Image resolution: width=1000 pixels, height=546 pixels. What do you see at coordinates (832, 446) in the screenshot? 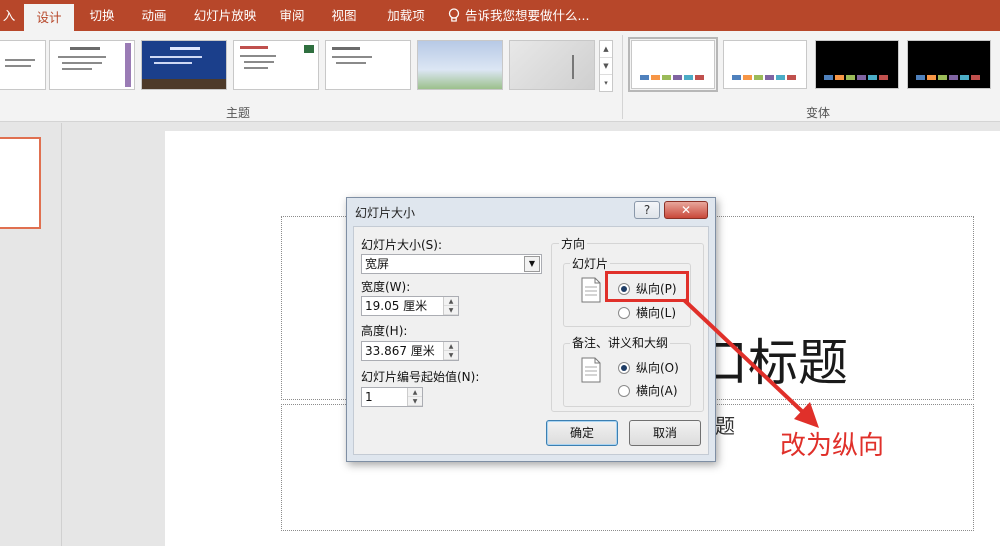
I see `annotation-text: 改为纵向` at bounding box center [832, 446].